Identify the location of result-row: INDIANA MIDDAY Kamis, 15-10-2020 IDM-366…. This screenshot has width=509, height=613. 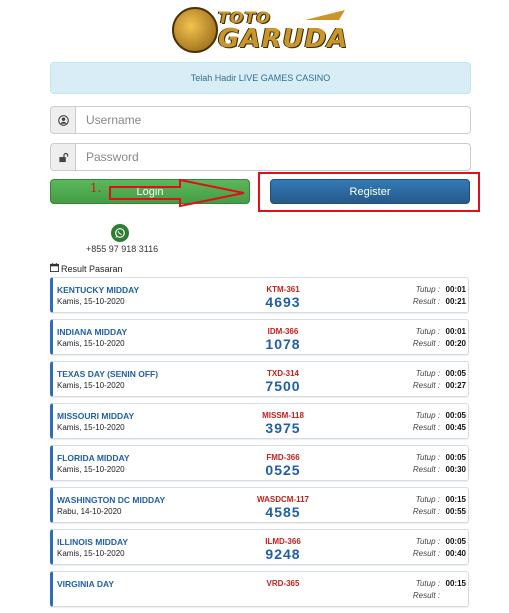
(259, 337).